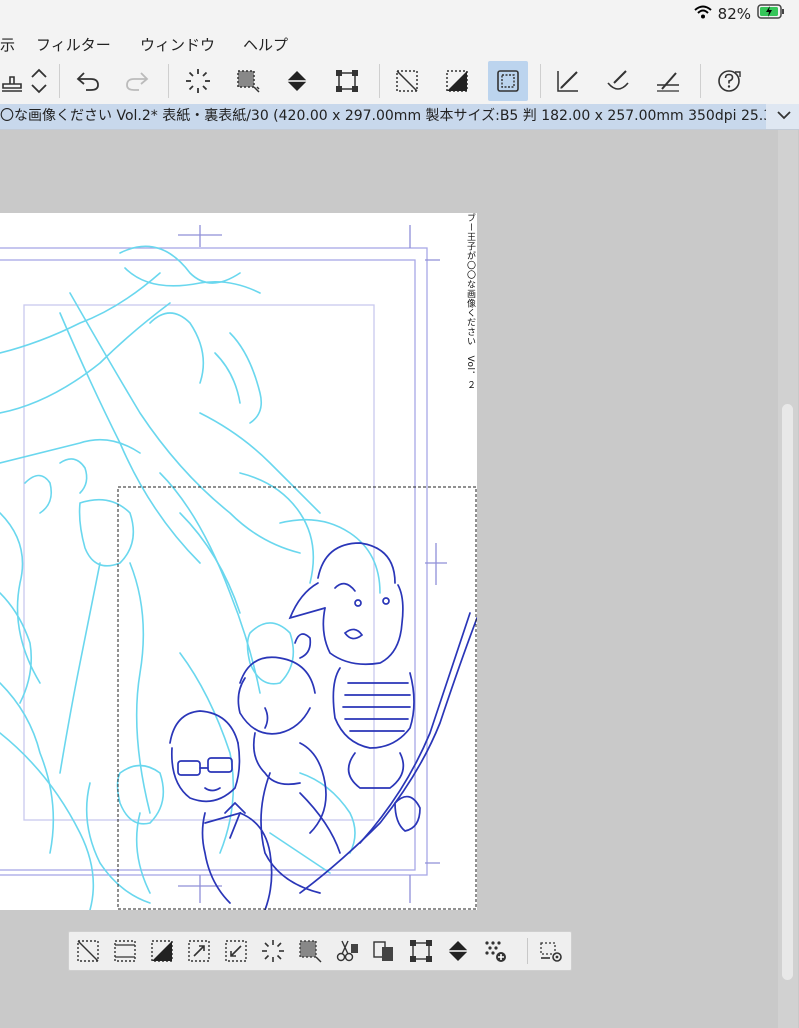 The height and width of the screenshot is (1028, 799). I want to click on copy-paste-icon, so click(384, 951).